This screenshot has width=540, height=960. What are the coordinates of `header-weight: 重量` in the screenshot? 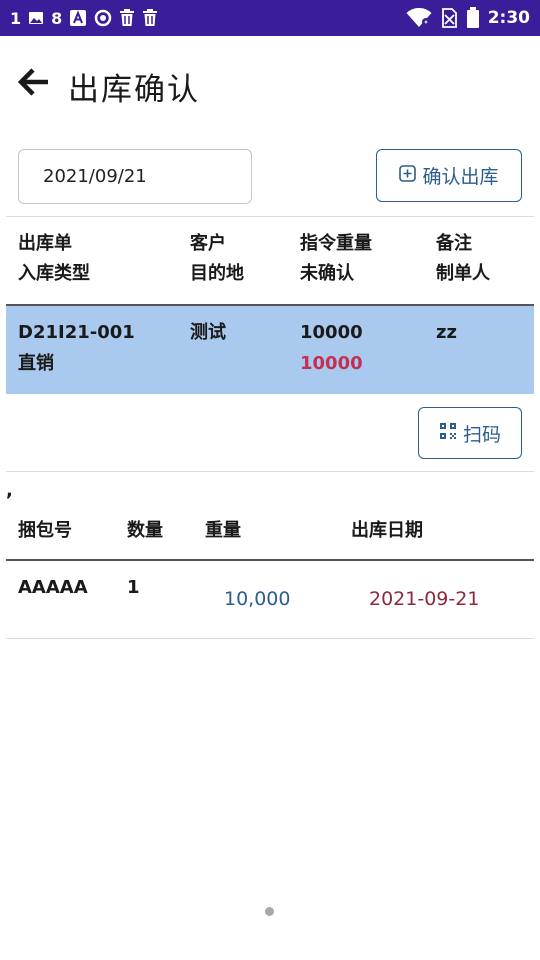 It's located at (223, 530).